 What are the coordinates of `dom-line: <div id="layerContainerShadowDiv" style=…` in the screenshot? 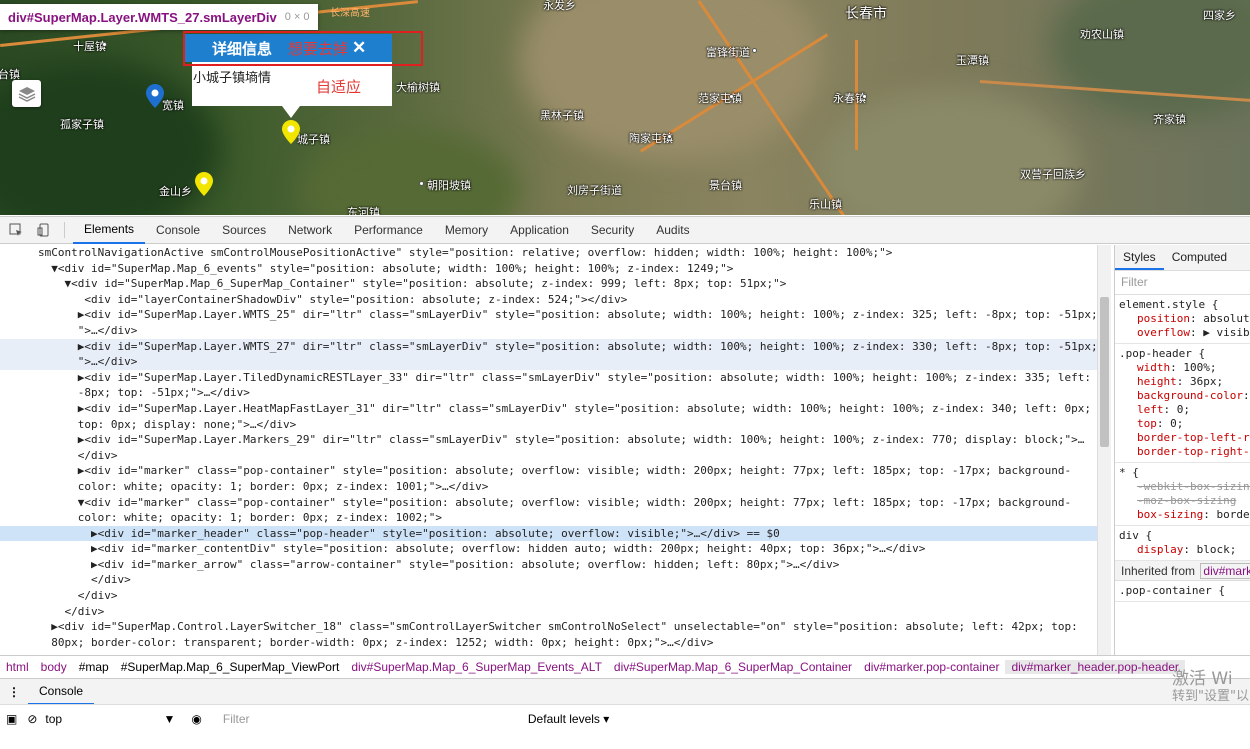 It's located at (548, 300).